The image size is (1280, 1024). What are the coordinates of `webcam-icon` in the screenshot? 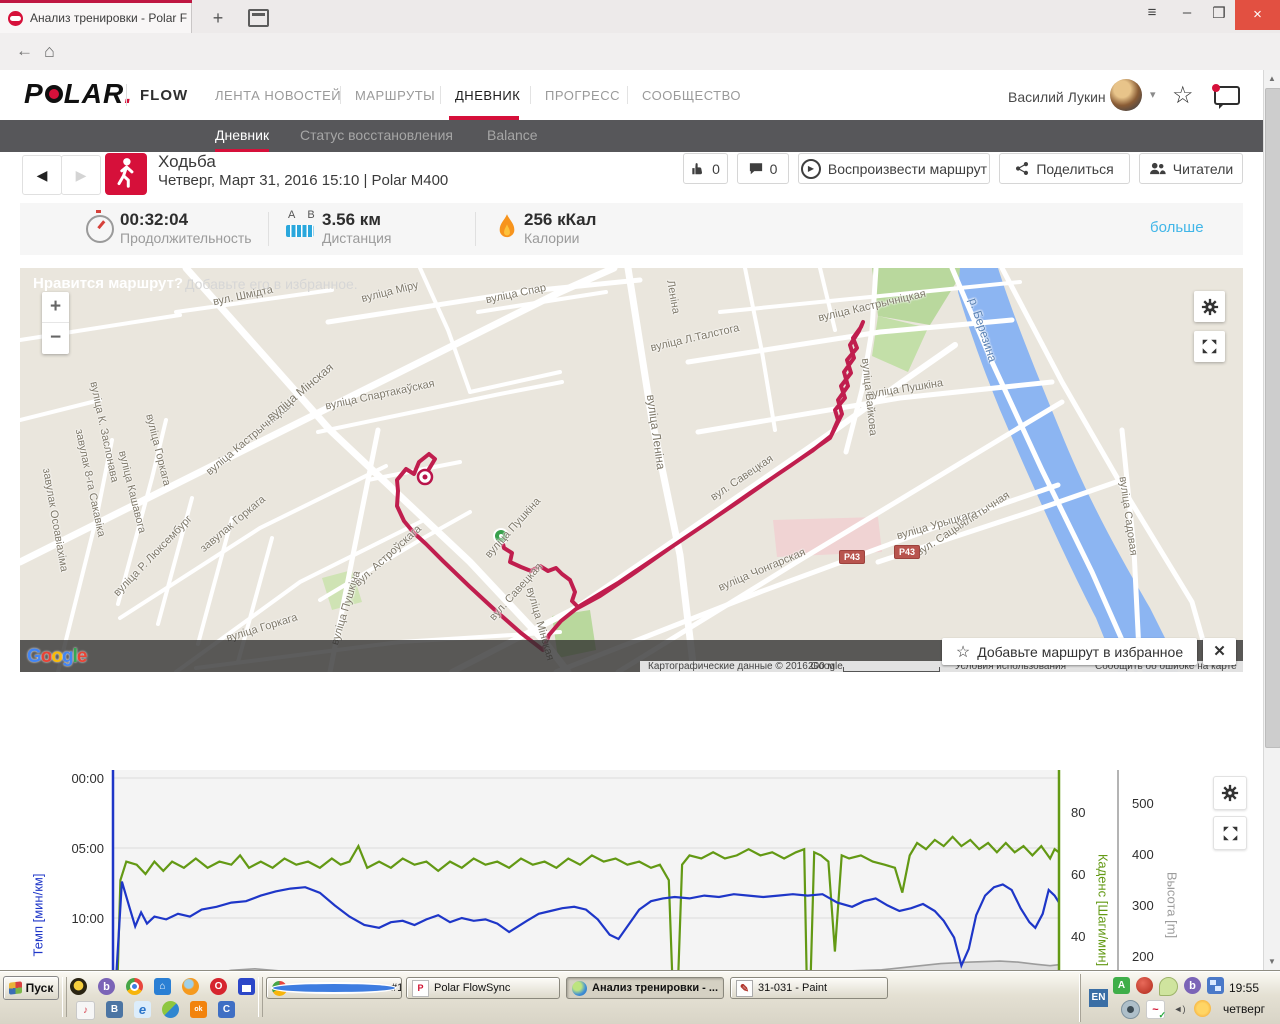 It's located at (1130, 1009).